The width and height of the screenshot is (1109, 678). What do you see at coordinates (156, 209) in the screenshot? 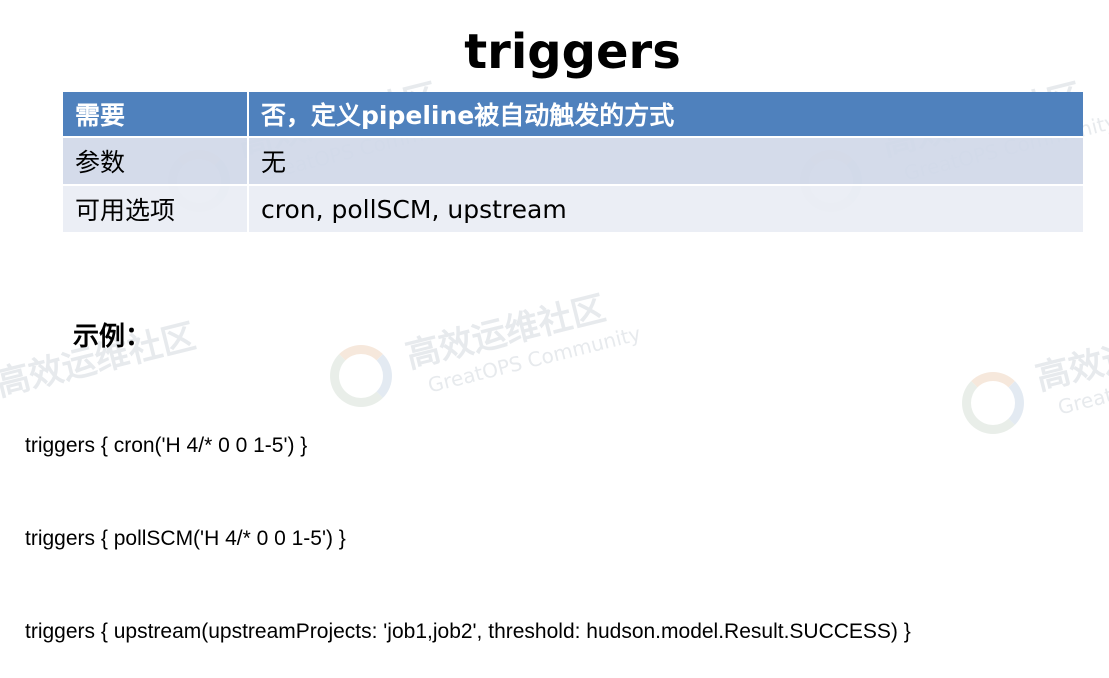
I see `table-cell-key: 可用选项` at bounding box center [156, 209].